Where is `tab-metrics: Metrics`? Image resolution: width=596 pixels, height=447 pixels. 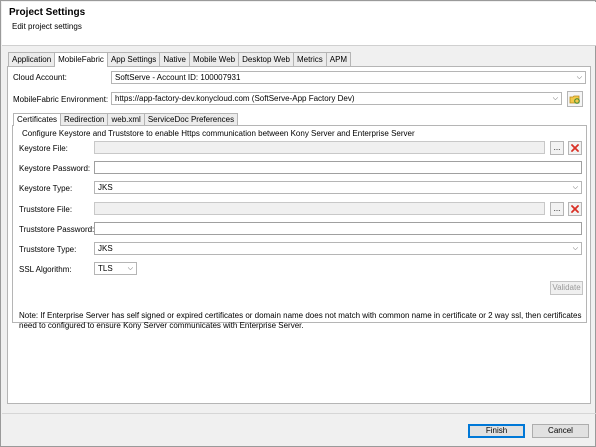
tab-metrics: Metrics is located at coordinates (309, 59).